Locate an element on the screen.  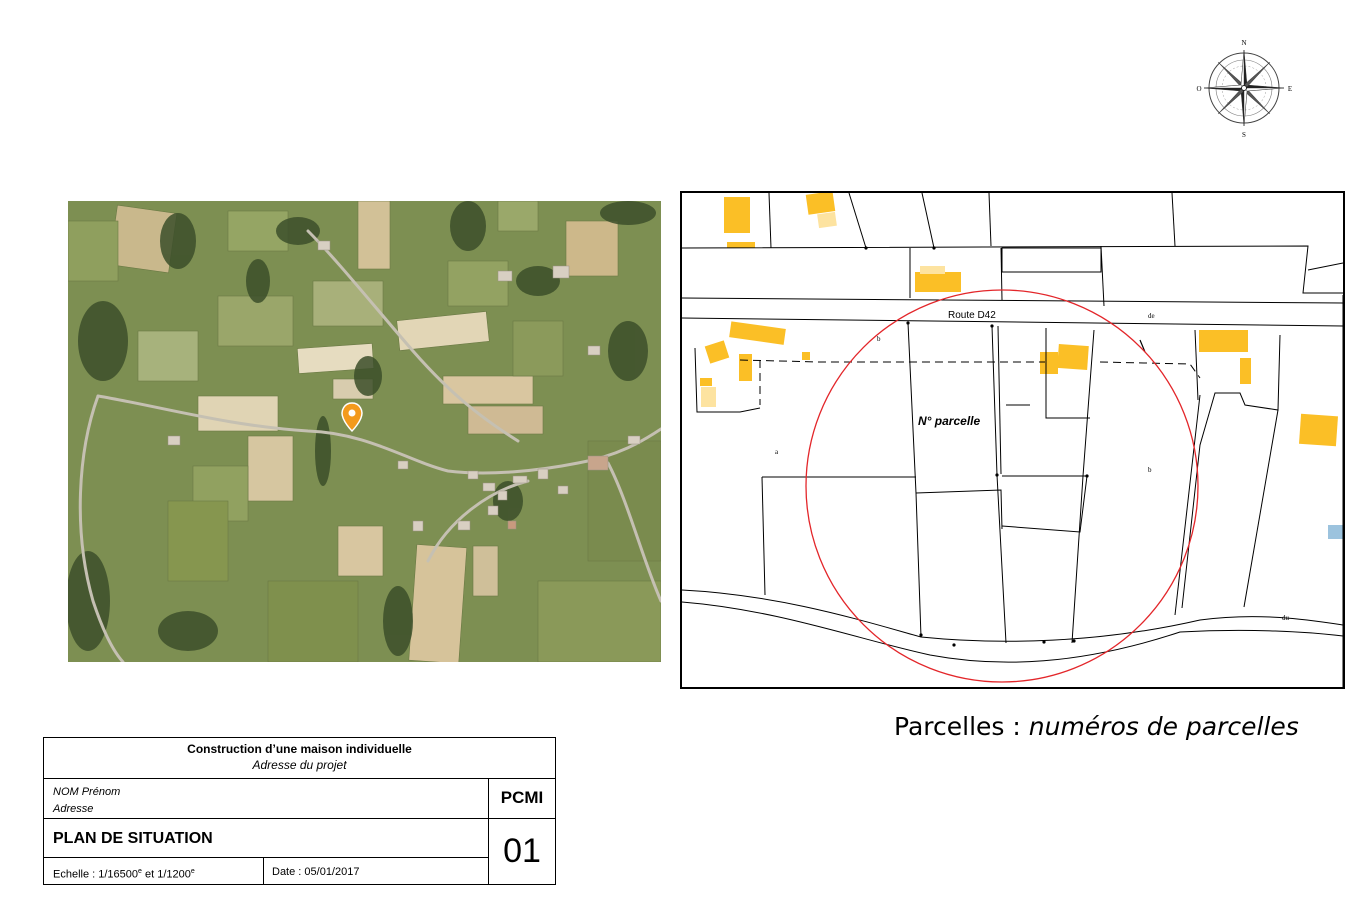
scale-info: Echelle : 1/16500e et 1/1200e is located at coordinates (154, 871).